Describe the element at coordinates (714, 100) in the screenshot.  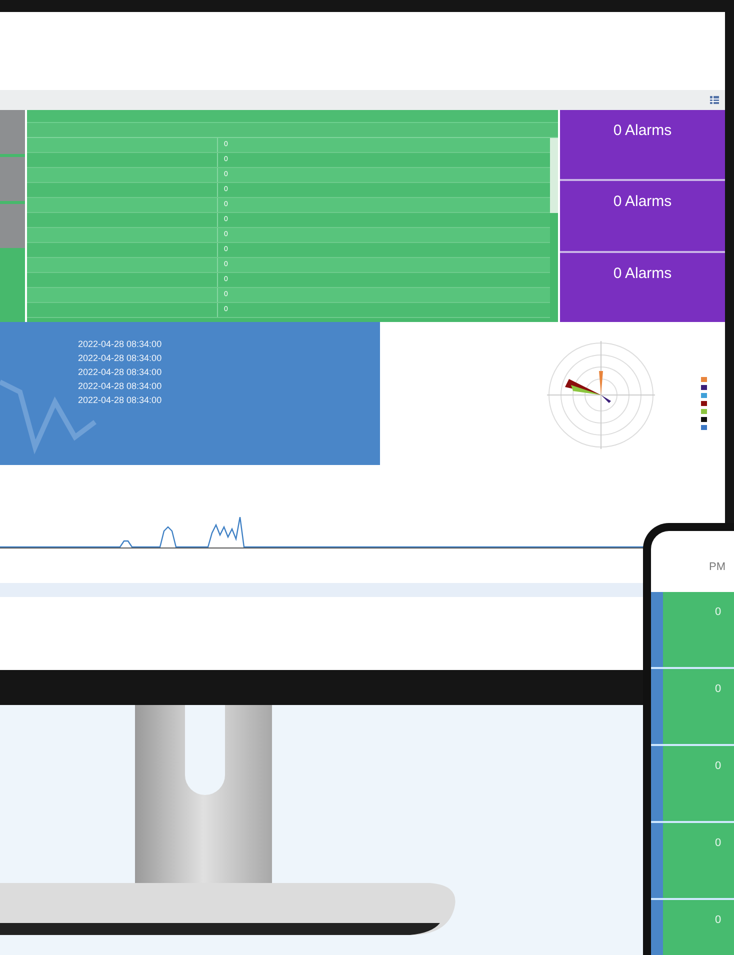
I see `grid-icon` at that location.